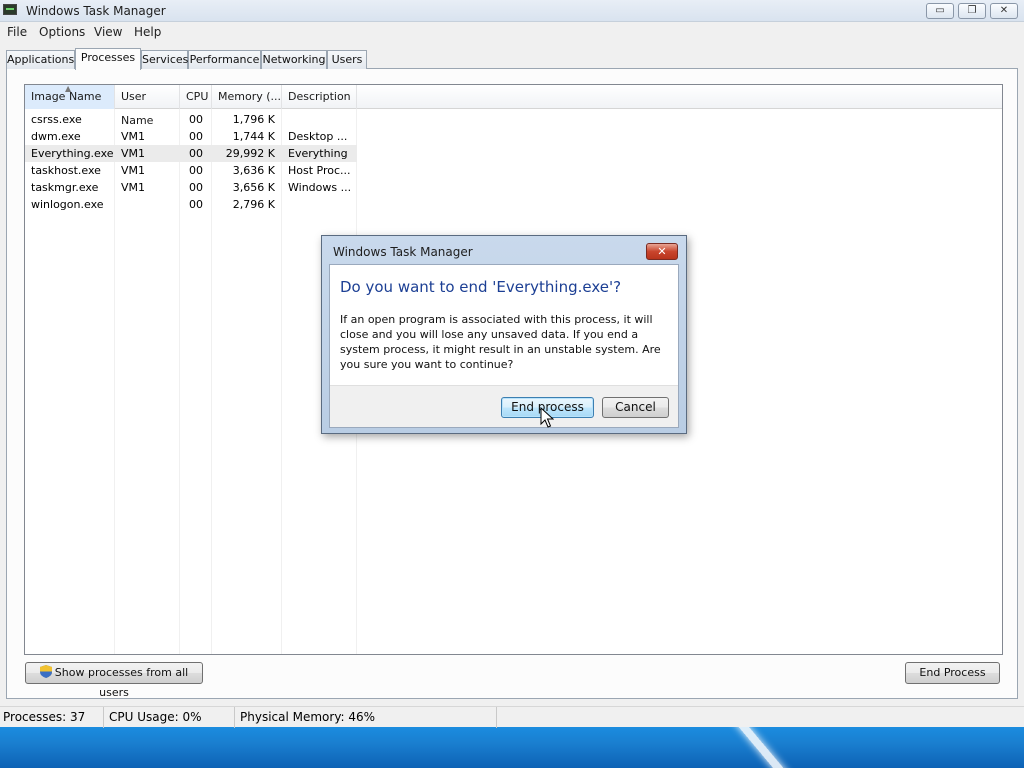  Describe the element at coordinates (952, 673) in the screenshot. I see `end-process-button: End Process` at that location.